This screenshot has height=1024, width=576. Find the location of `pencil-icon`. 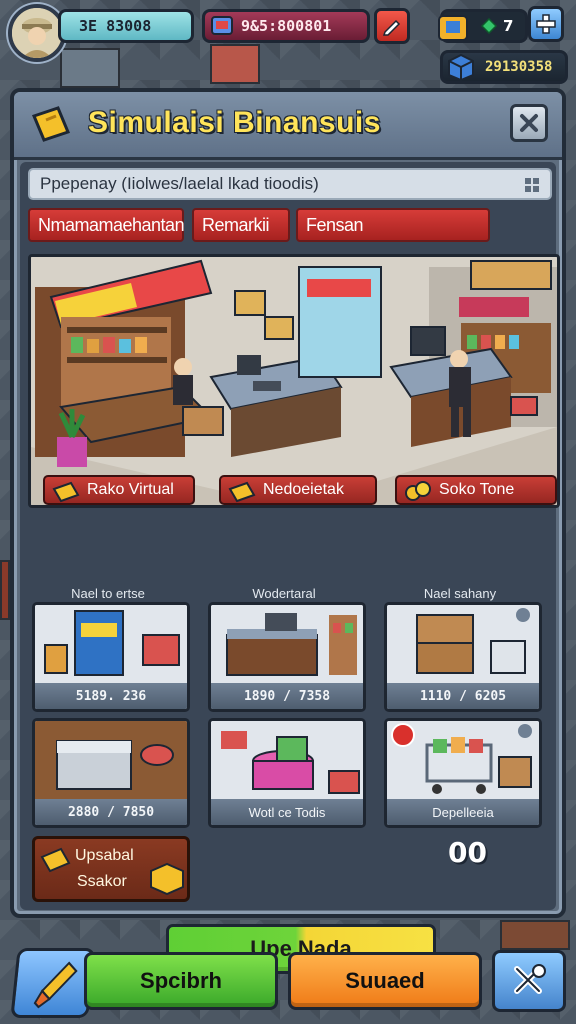

pencil-icon is located at coordinates (391, 27).